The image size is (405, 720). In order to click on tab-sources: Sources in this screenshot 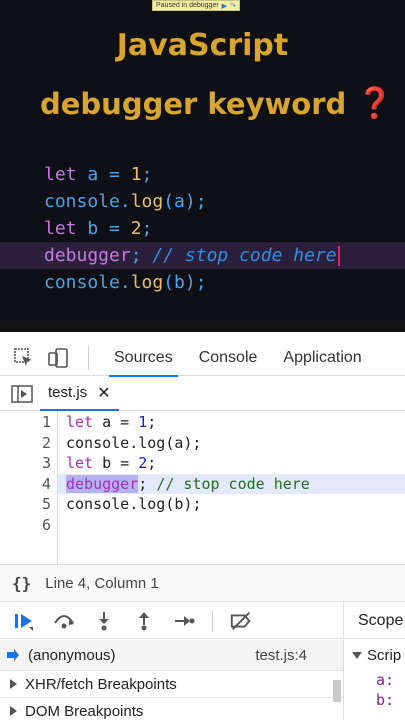, I will do `click(143, 358)`.